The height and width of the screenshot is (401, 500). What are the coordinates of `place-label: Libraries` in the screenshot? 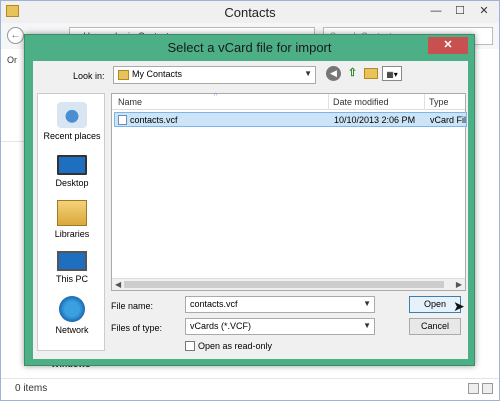 It's located at (72, 234).